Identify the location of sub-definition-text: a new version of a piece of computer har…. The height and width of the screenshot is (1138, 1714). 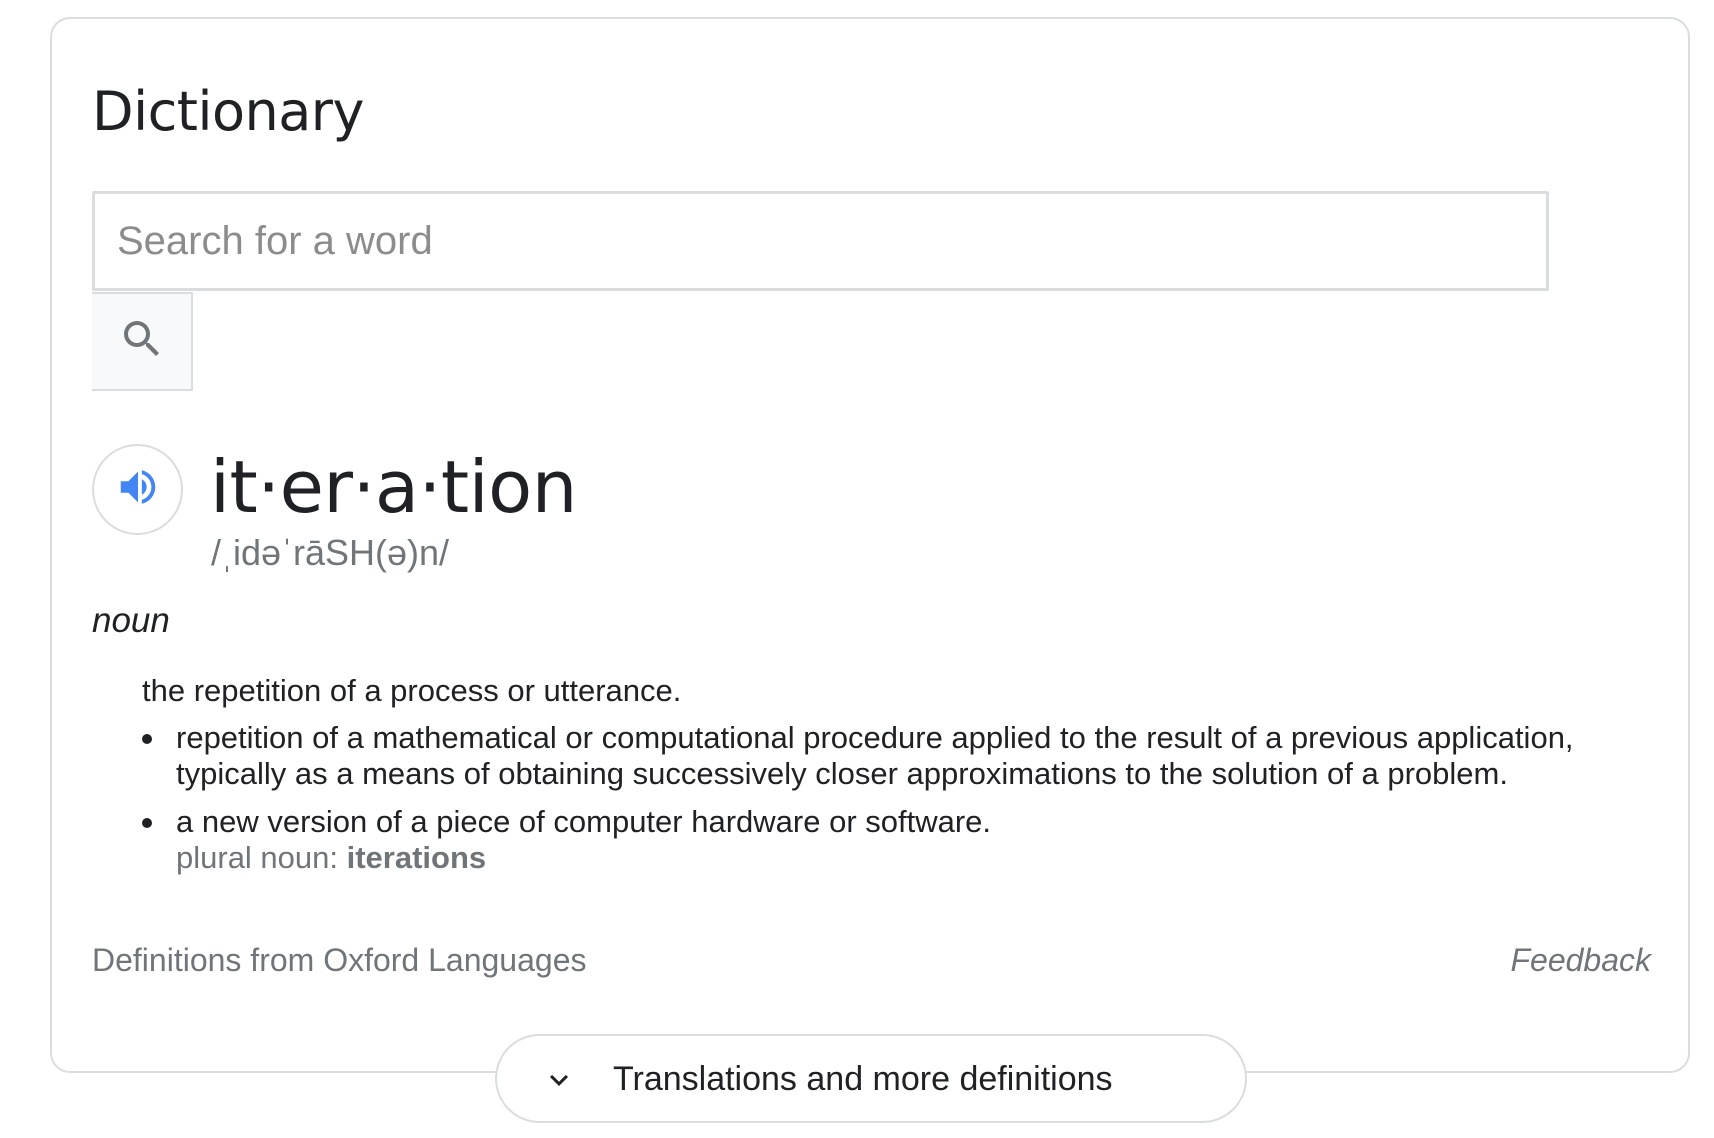
(584, 821).